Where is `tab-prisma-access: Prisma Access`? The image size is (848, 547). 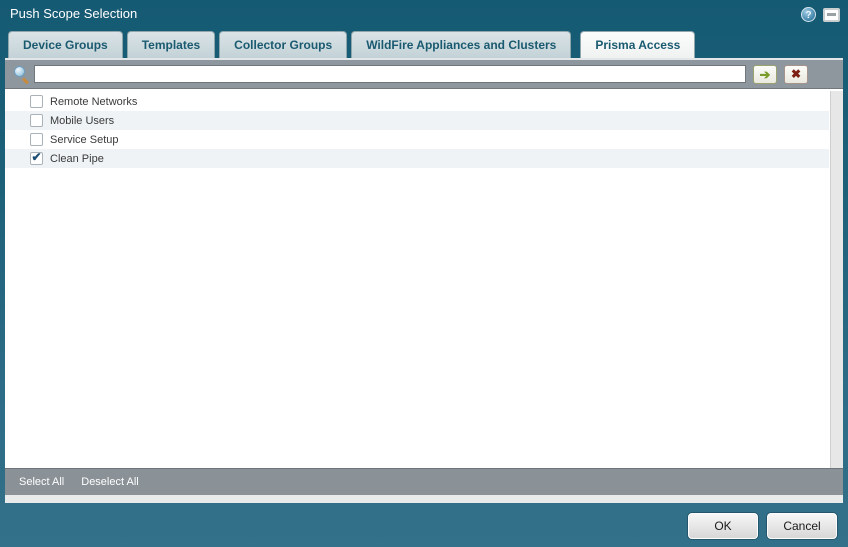
tab-prisma-access: Prisma Access is located at coordinates (638, 44).